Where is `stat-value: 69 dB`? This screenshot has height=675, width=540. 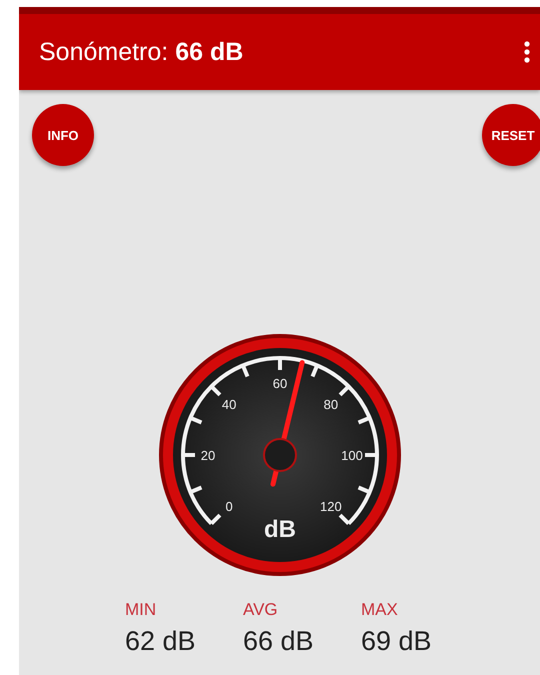
stat-value: 69 dB is located at coordinates (397, 641).